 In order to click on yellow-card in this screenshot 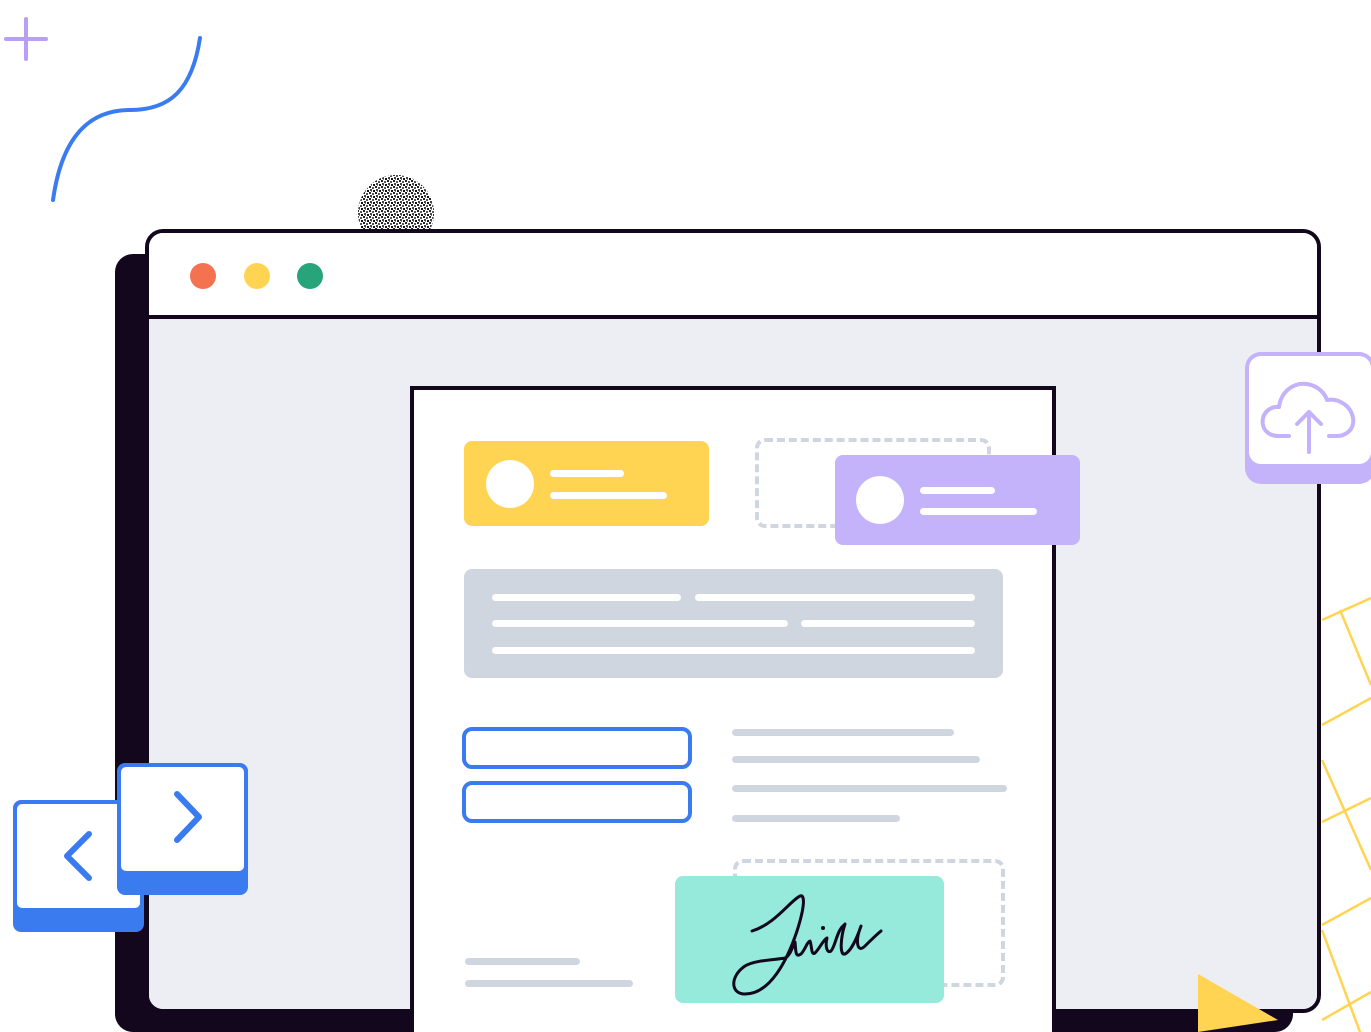, I will do `click(586, 483)`.